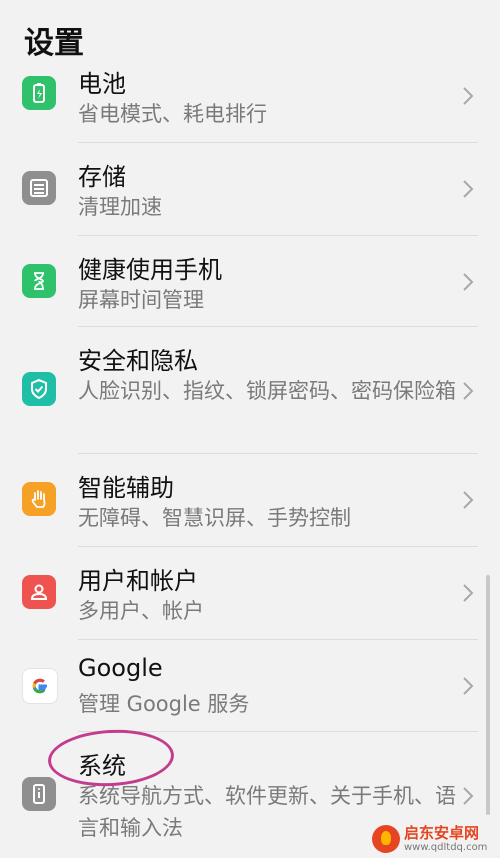  What do you see at coordinates (39, 499) in the screenshot?
I see `hand-icon` at bounding box center [39, 499].